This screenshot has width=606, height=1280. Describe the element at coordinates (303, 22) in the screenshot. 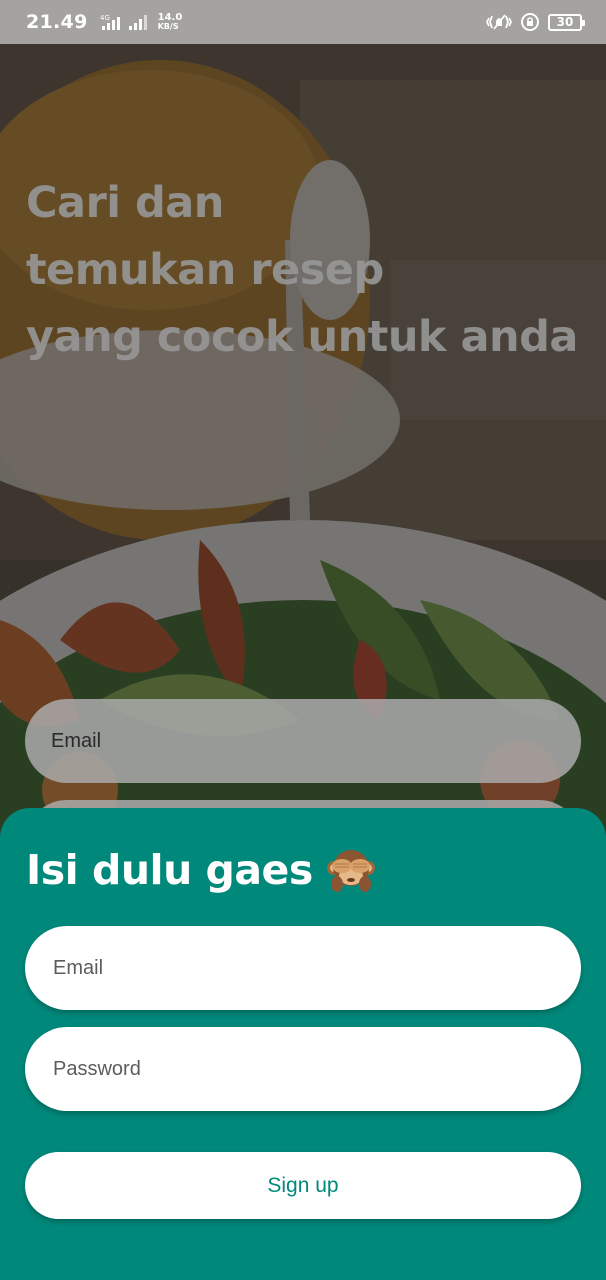

I see `status-bar: 21.49 4G 14.0 KB/S 30` at that location.